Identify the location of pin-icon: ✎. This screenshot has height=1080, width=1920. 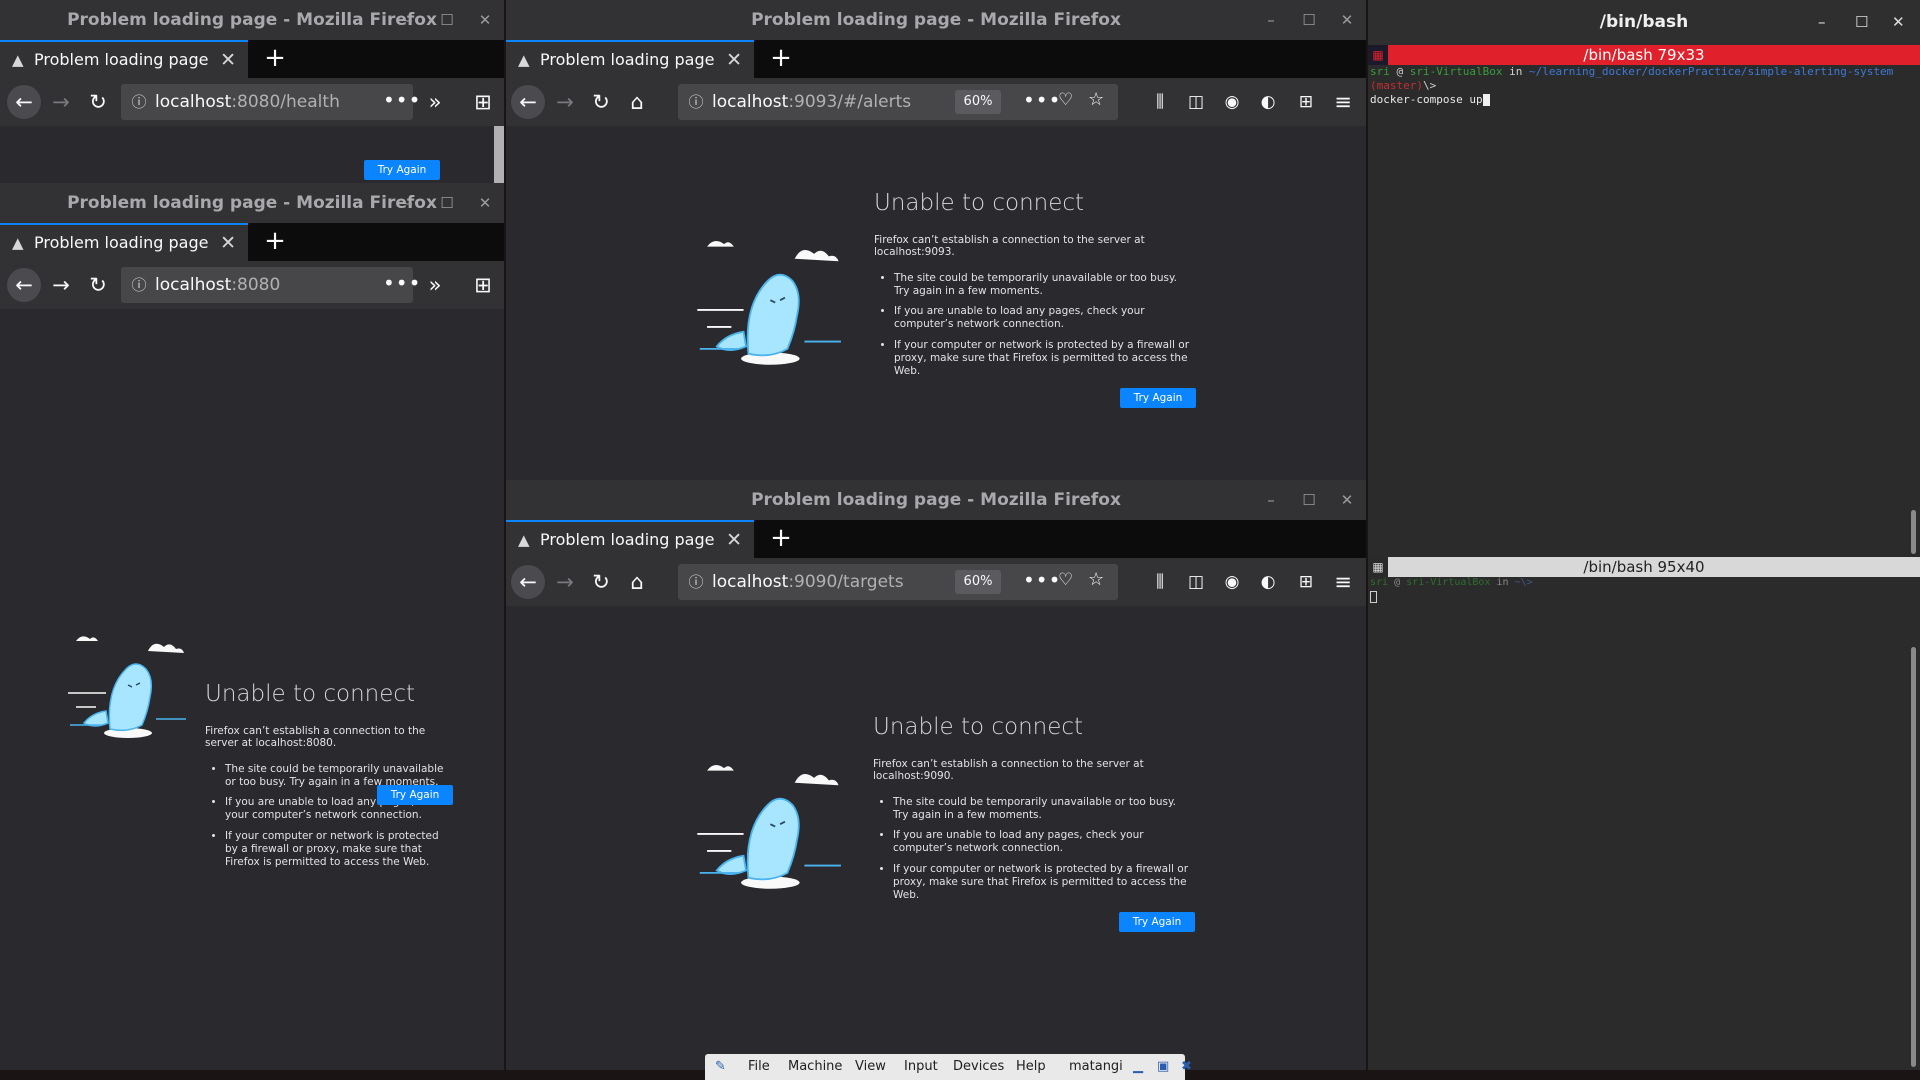
(720, 1067).